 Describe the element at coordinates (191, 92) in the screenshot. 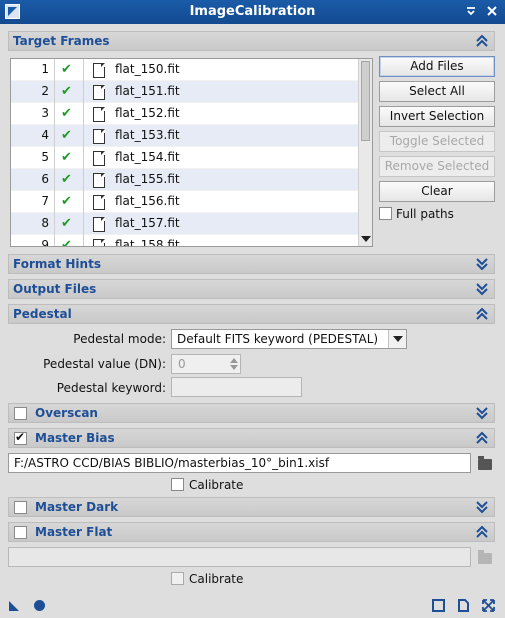

I see `list-item: 2 ✔ flat_151.fit` at that location.